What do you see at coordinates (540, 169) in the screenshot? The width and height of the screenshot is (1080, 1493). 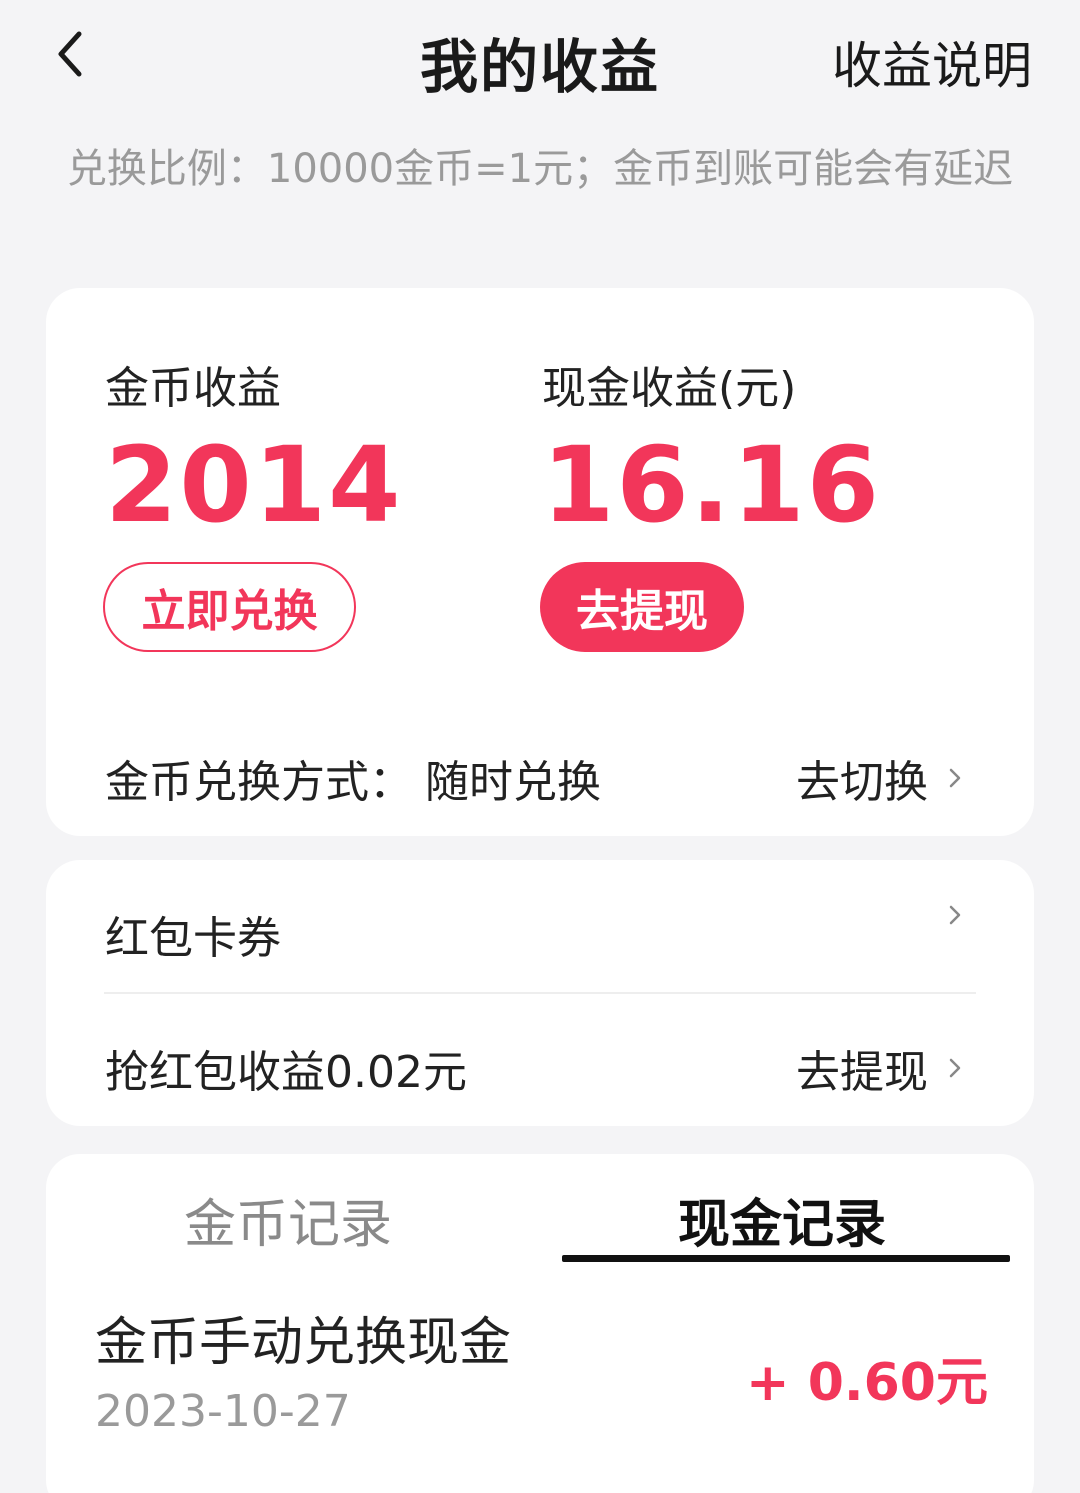 I see `exchange-ratio-notice: 兑换比例：10000金币=1元；金币到账可能会有延迟` at bounding box center [540, 169].